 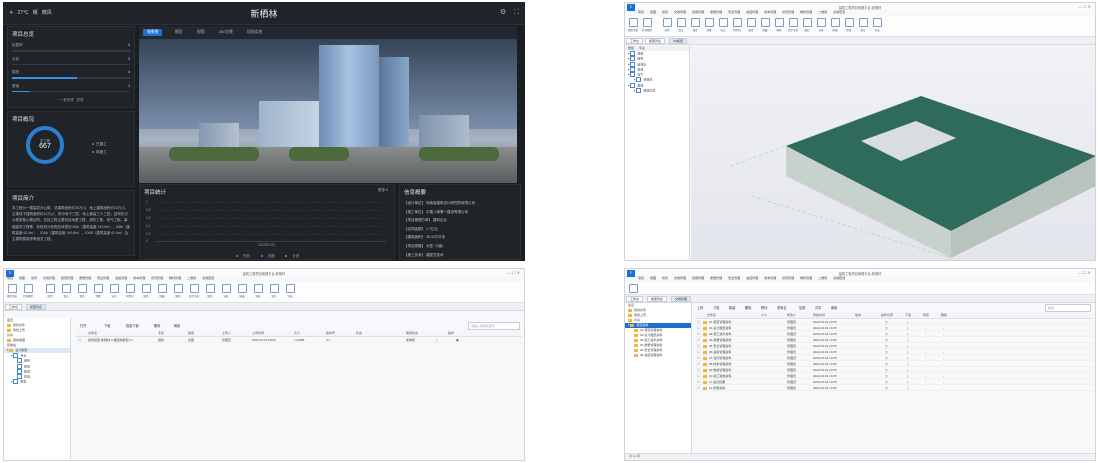 I want to click on doc-tab: 3D模型, so click(x=678, y=41).